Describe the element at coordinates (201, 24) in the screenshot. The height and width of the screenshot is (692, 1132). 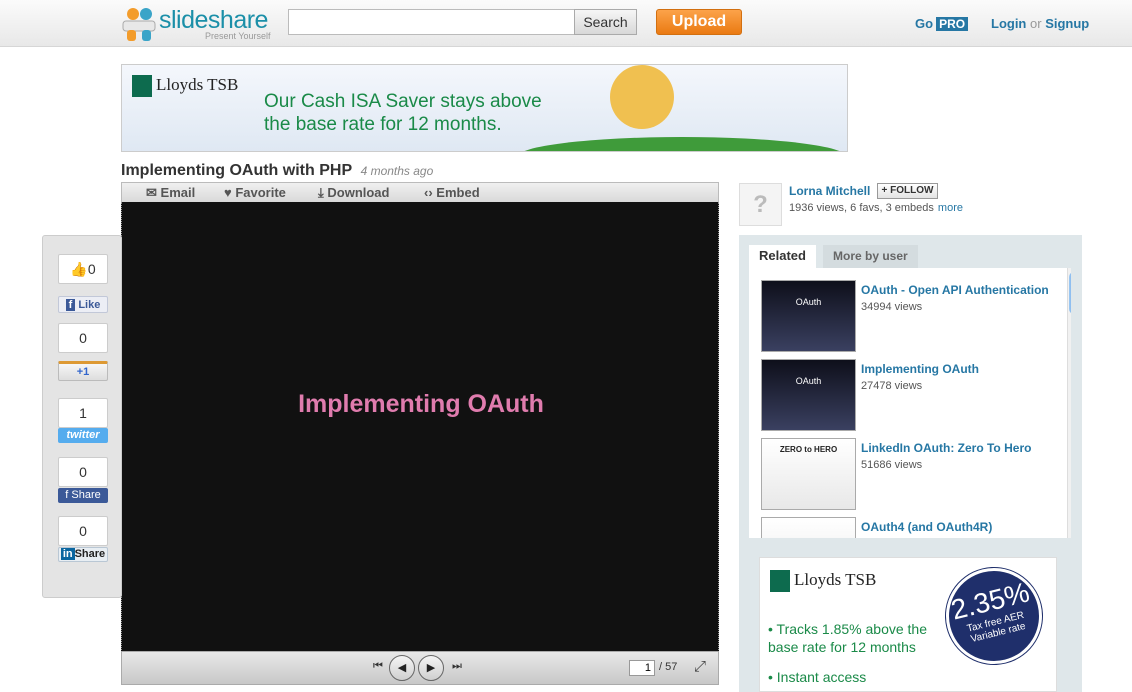
I see `slideshare-logo: slideshare Present Yourself` at that location.